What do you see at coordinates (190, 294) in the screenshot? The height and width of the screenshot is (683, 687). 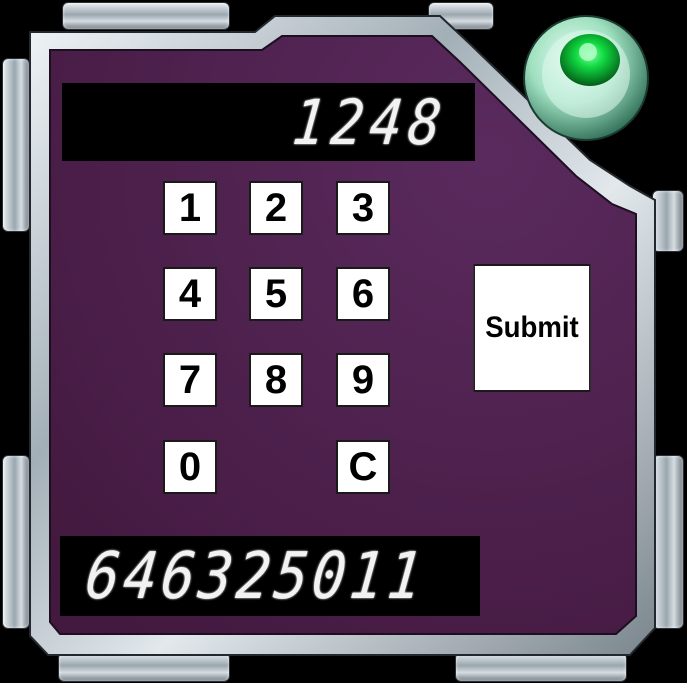 I see `key-4: 4` at bounding box center [190, 294].